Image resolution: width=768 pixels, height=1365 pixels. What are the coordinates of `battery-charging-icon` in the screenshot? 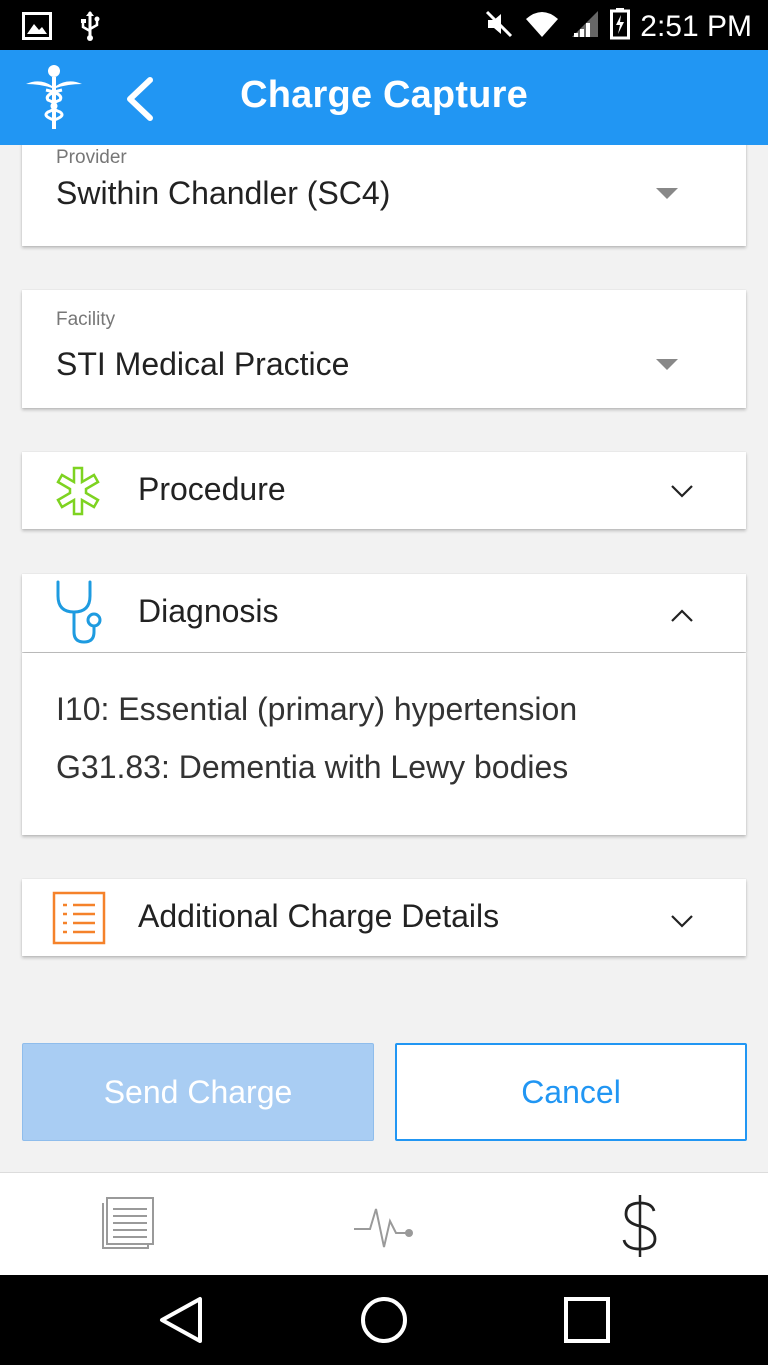 It's located at (620, 26).